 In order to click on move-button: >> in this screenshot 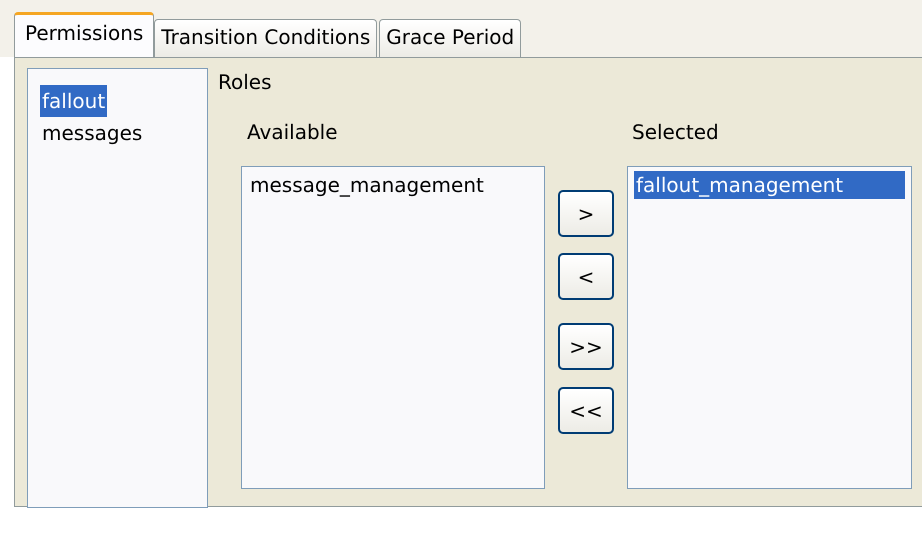, I will do `click(586, 346)`.